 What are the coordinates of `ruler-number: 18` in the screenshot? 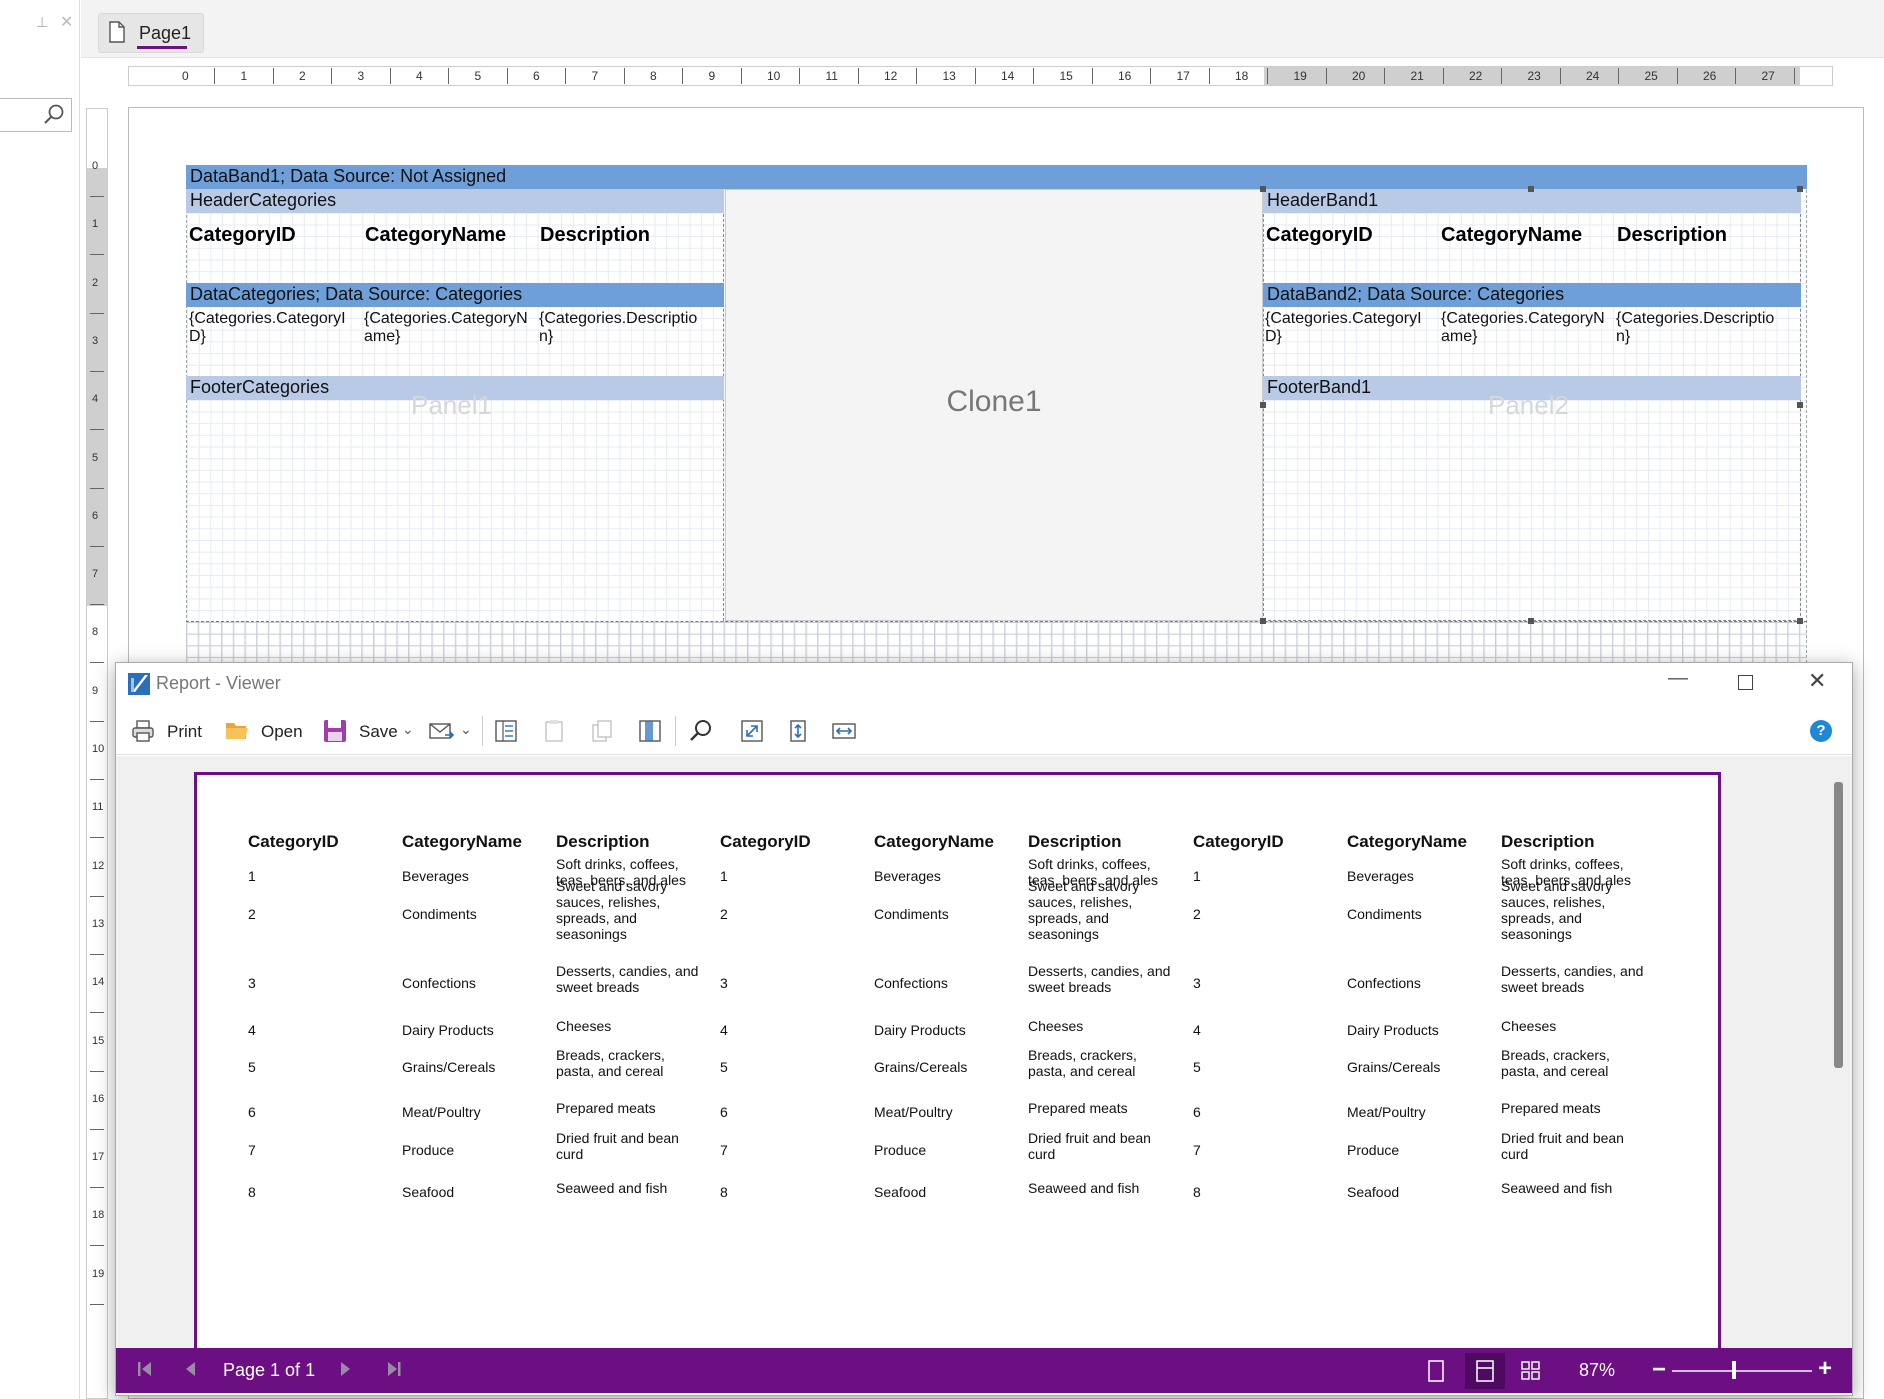 It's located at (1242, 76).